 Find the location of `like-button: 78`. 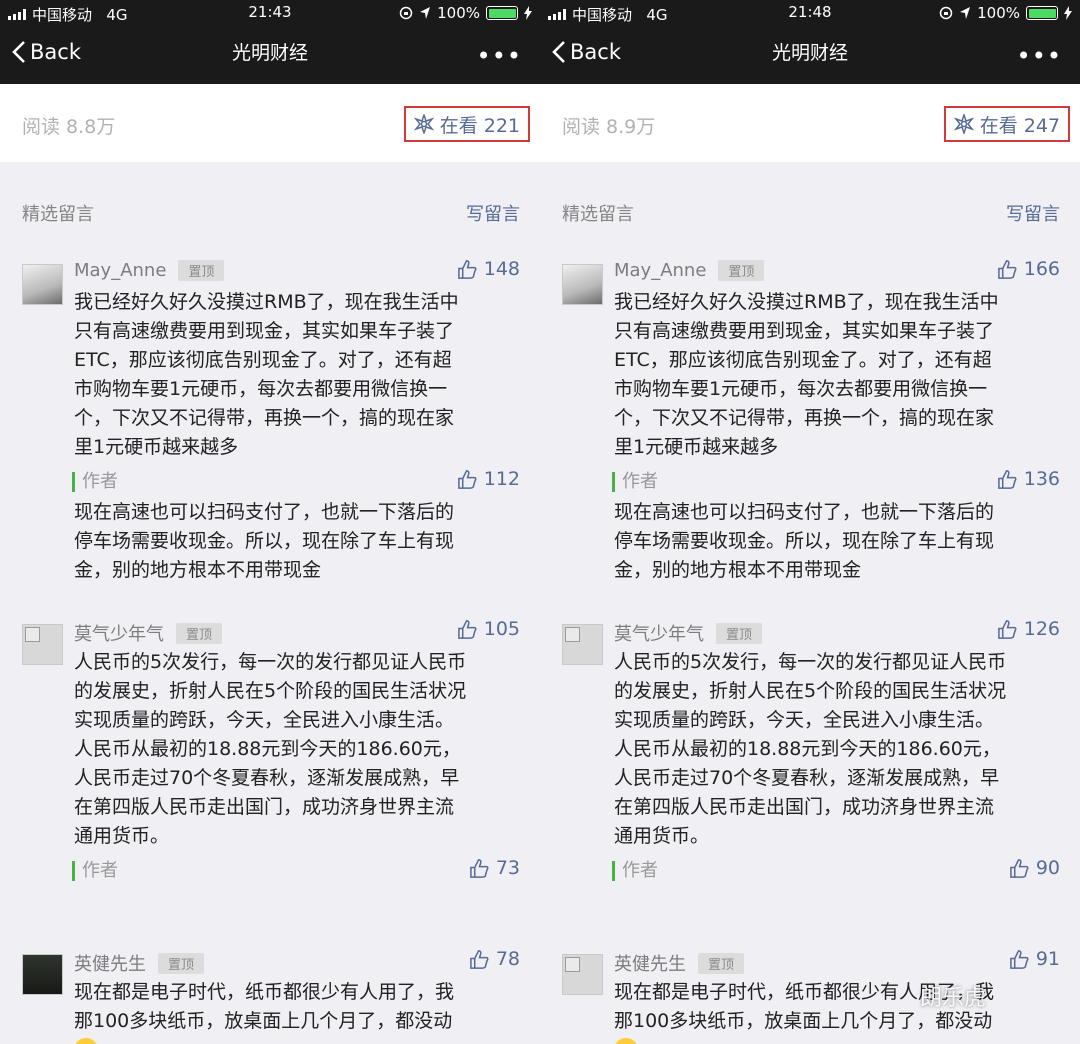

like-button: 78 is located at coordinates (494, 959).